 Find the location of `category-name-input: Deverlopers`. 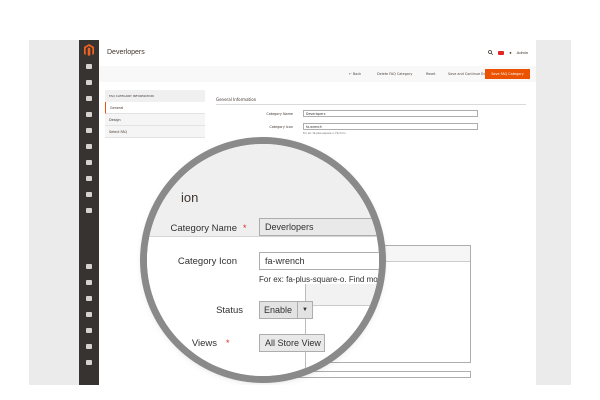

category-name-input: Deverlopers is located at coordinates (319, 227).